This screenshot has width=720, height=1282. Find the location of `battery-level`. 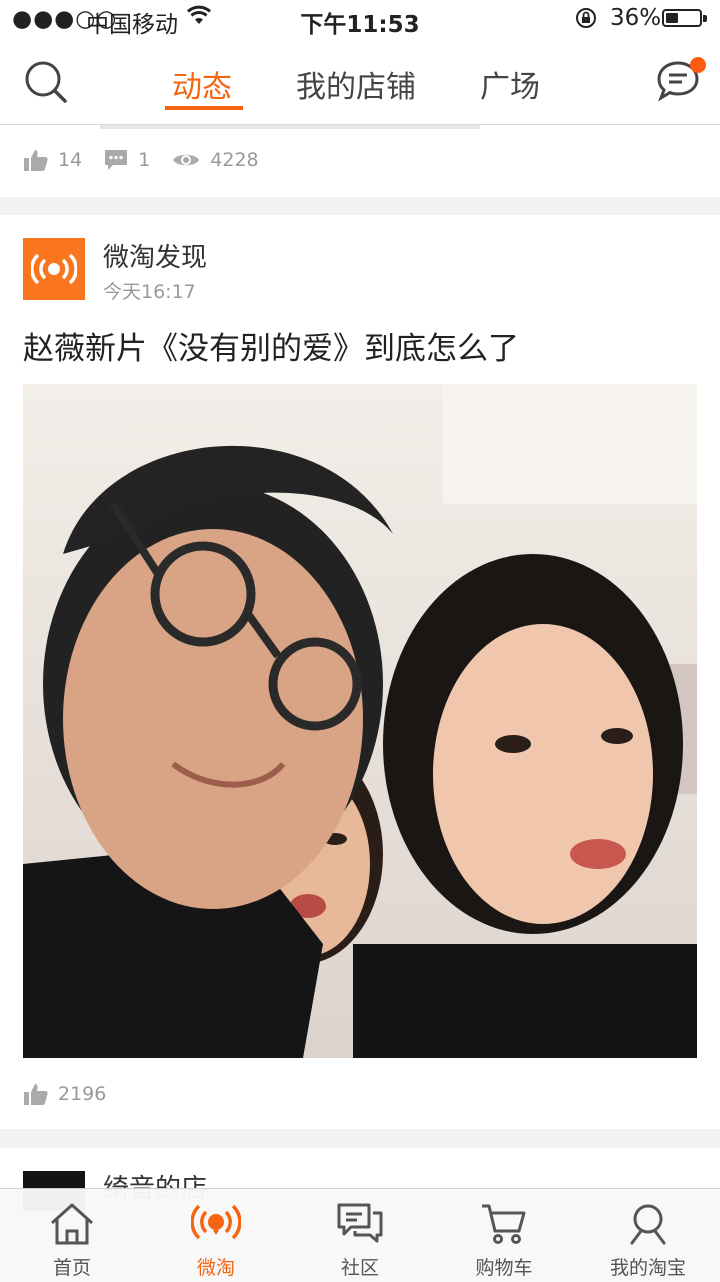

battery-level is located at coordinates (672, 18).